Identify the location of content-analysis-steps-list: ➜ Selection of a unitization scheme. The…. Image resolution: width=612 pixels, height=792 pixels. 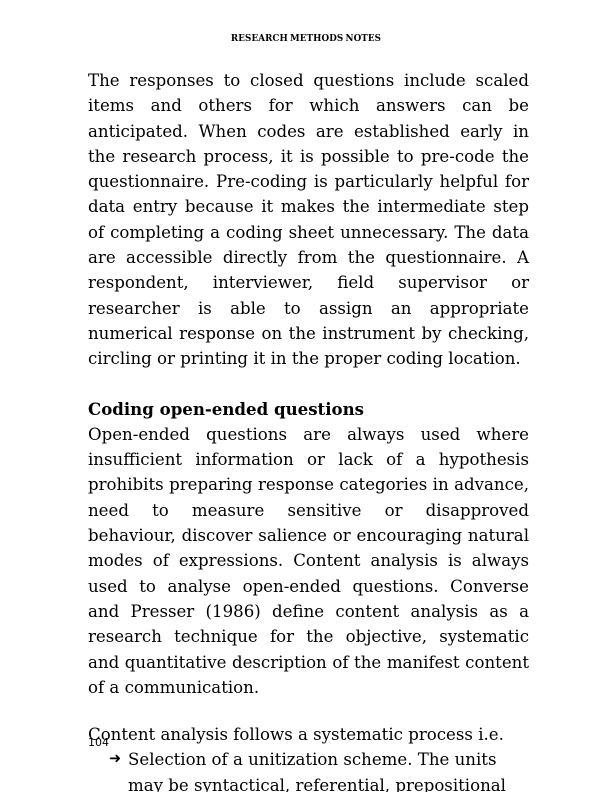
(308, 769).